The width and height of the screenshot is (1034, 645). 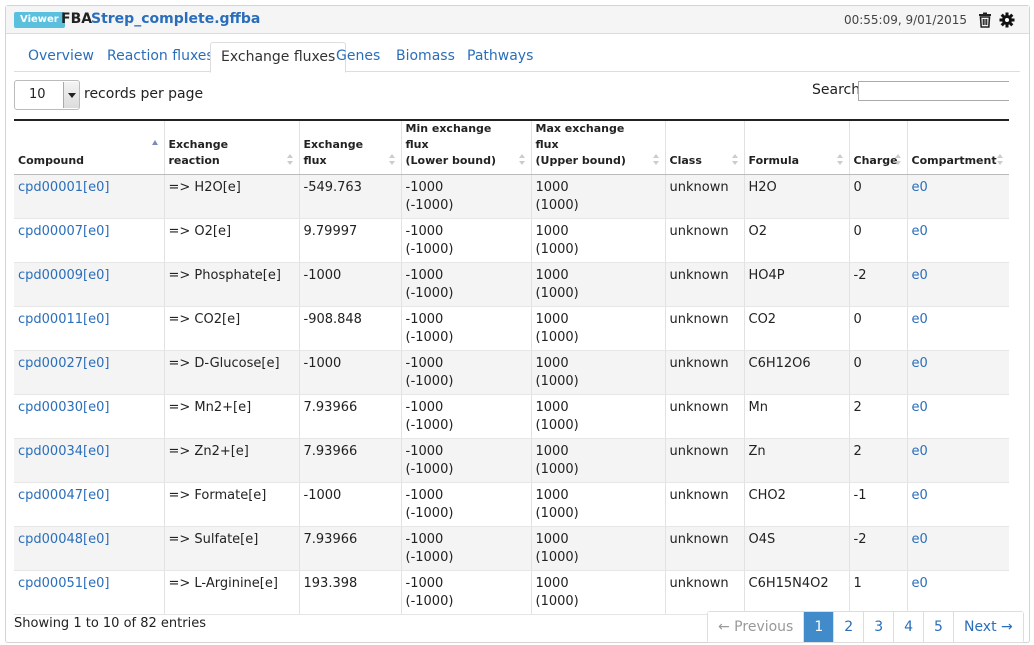 I want to click on cell-exchange-reaction: => O2[e], so click(x=232, y=240).